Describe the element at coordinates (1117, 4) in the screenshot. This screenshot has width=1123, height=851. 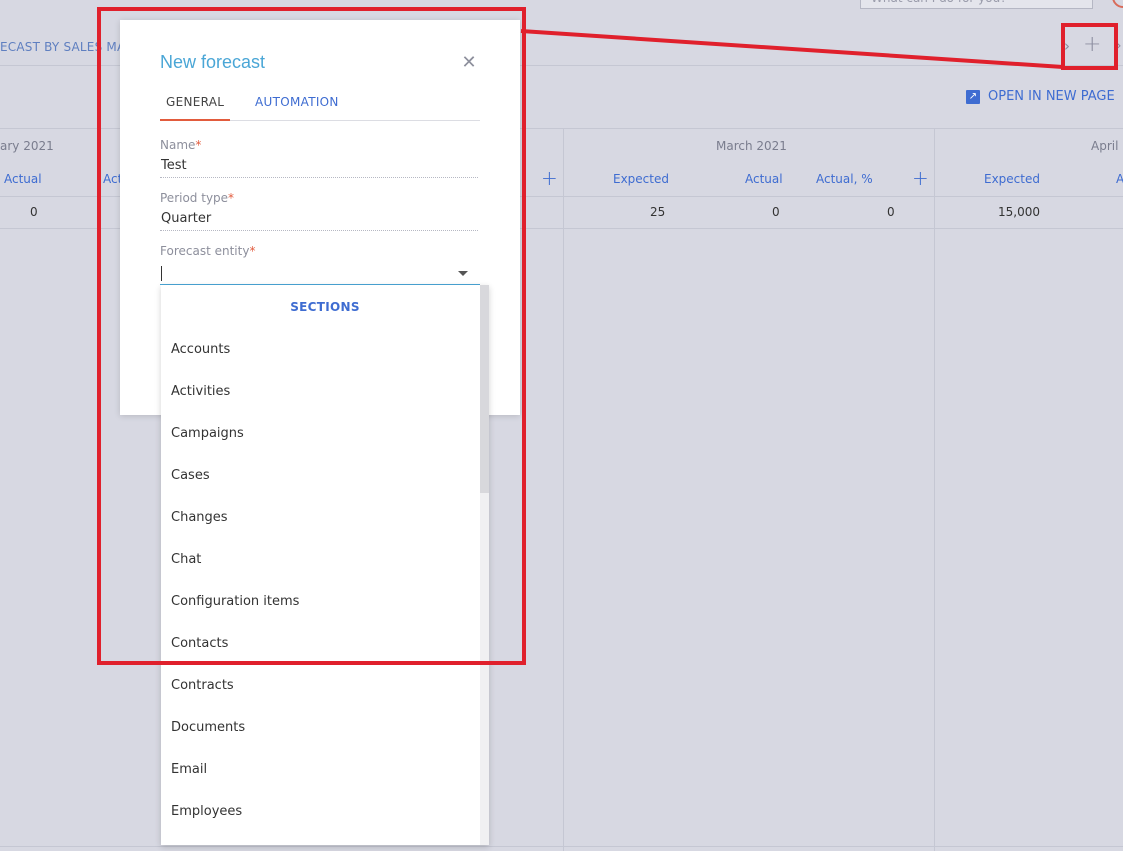
I see `avatar` at that location.